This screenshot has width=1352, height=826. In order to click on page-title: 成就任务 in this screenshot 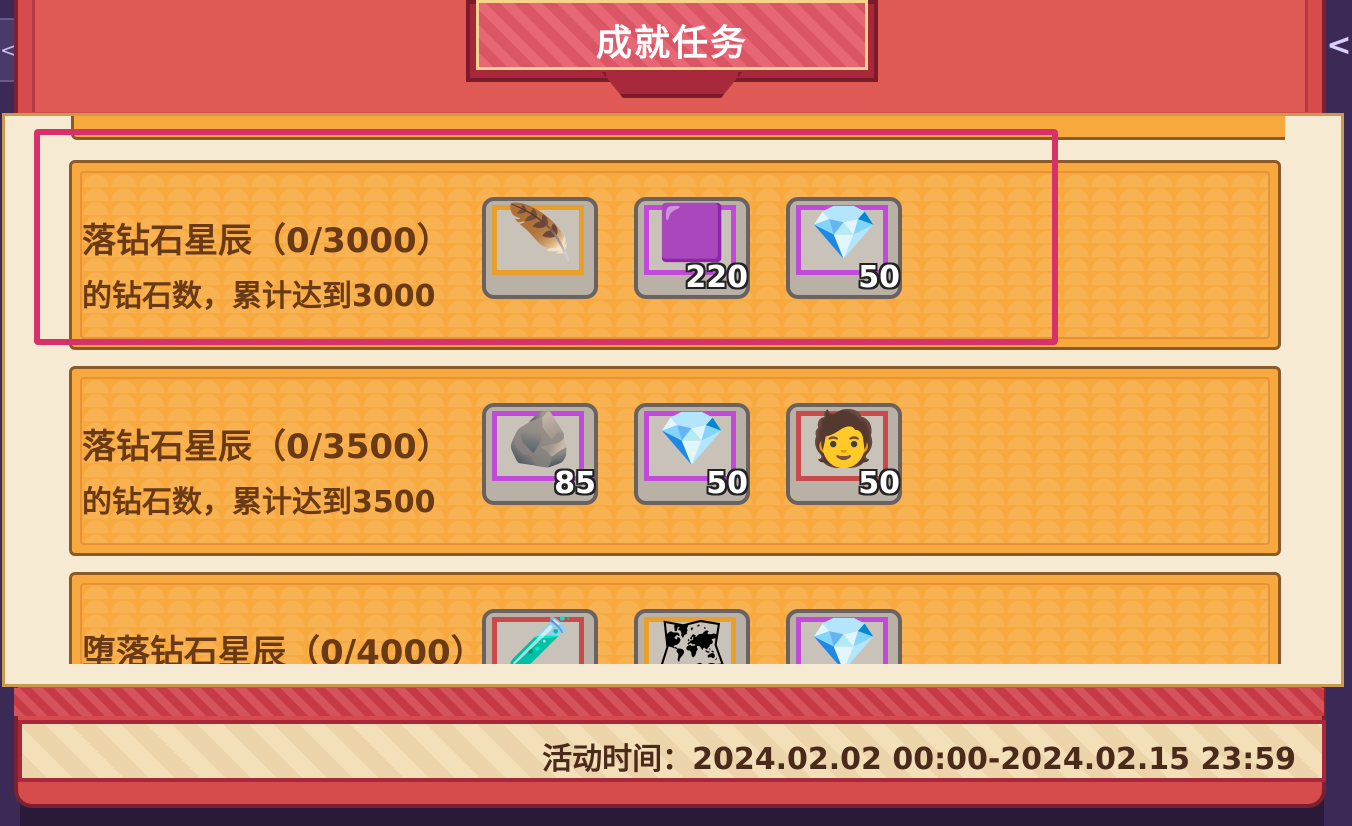, I will do `click(671, 43)`.